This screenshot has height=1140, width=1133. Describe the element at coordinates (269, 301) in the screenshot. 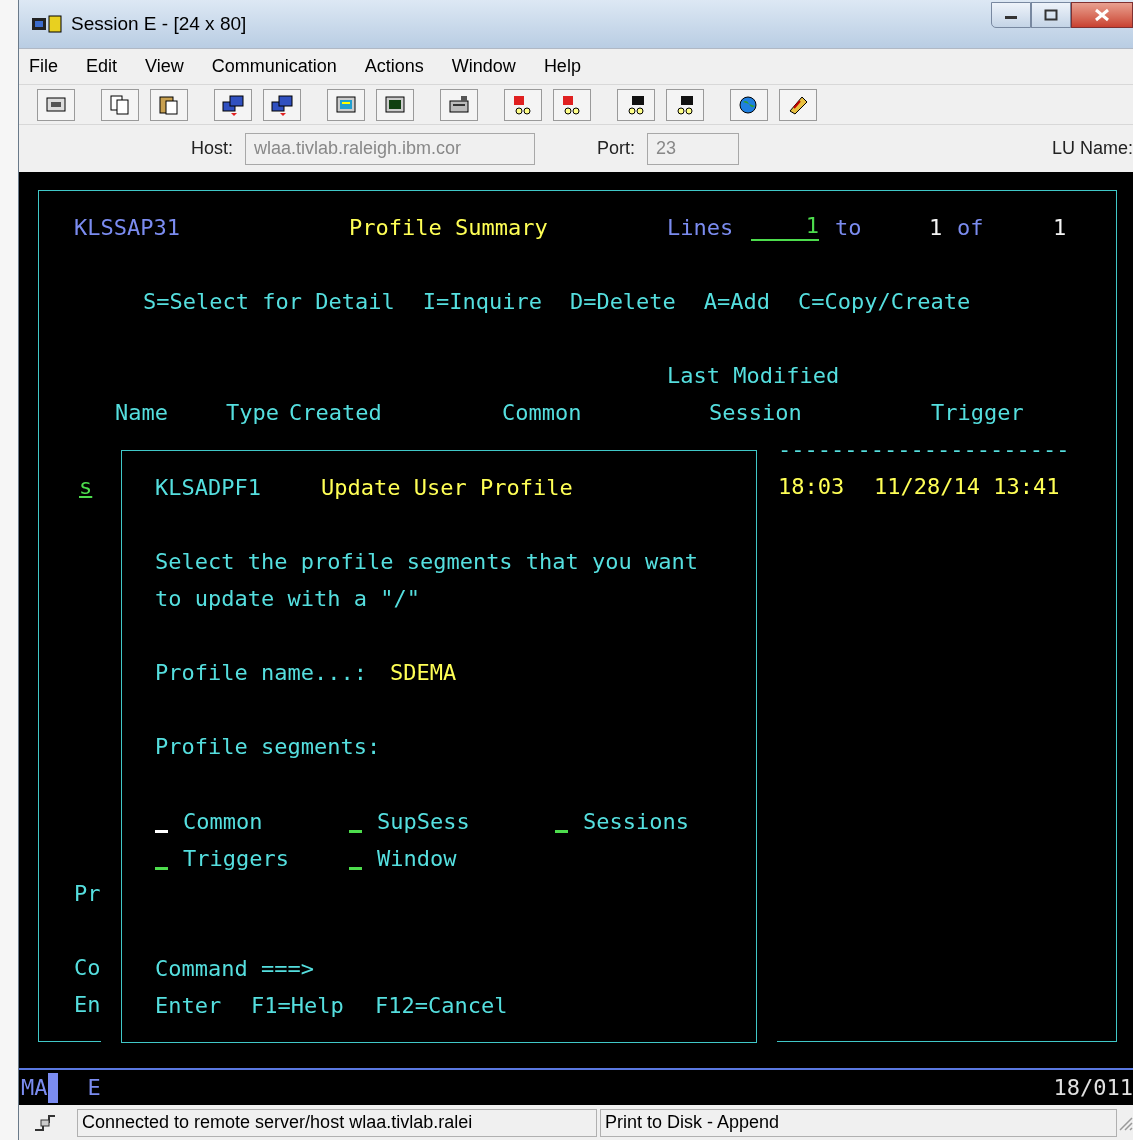

I see `action-code: S=Select for Detail` at that location.